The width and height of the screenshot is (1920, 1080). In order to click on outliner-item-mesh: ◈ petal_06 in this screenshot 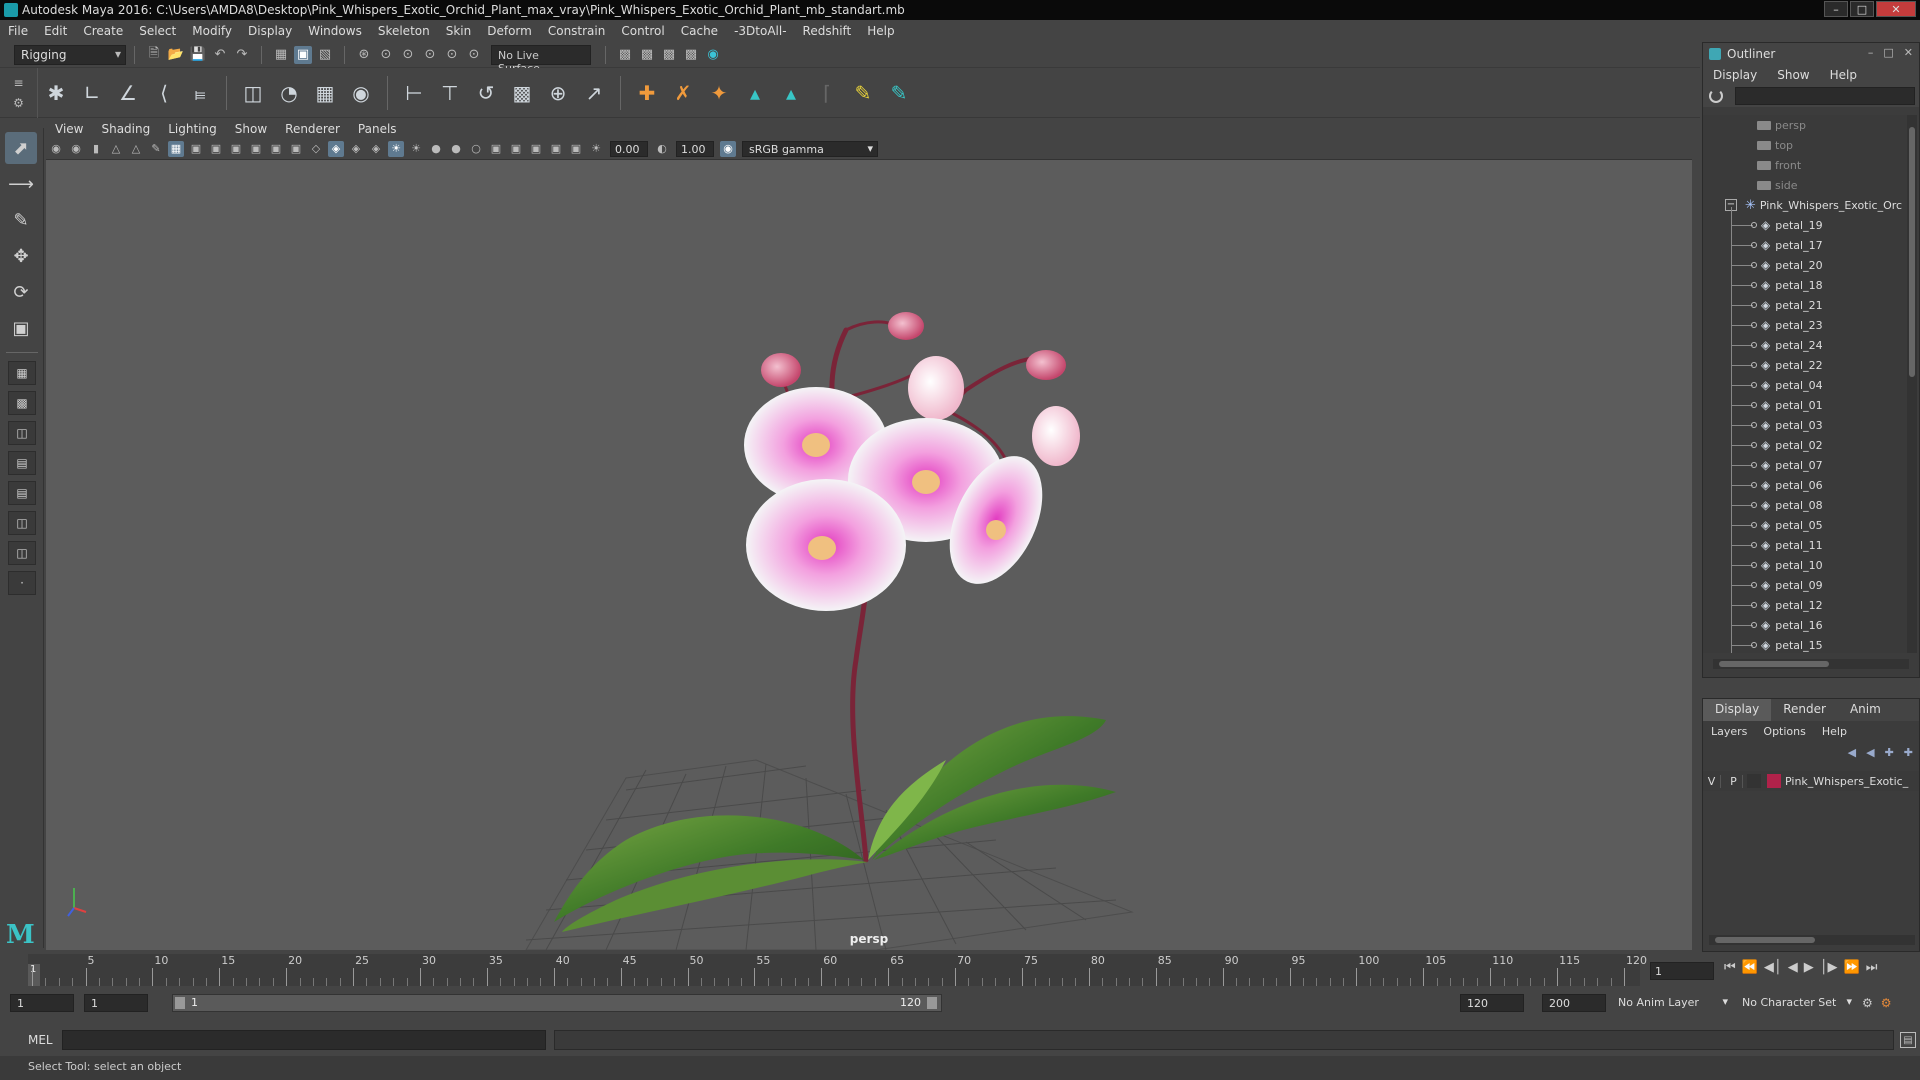, I will do `click(1805, 485)`.